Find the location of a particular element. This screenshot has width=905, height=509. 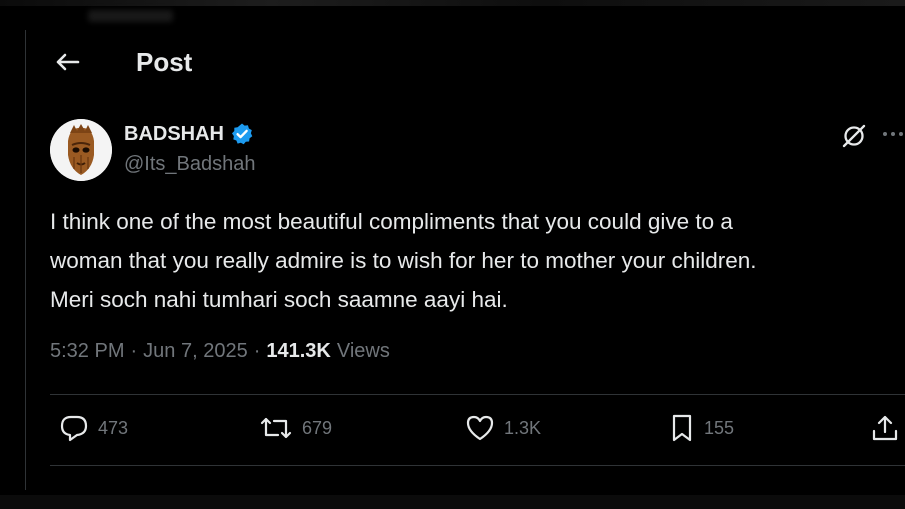

bookmark-button: 155 is located at coordinates (701, 428).